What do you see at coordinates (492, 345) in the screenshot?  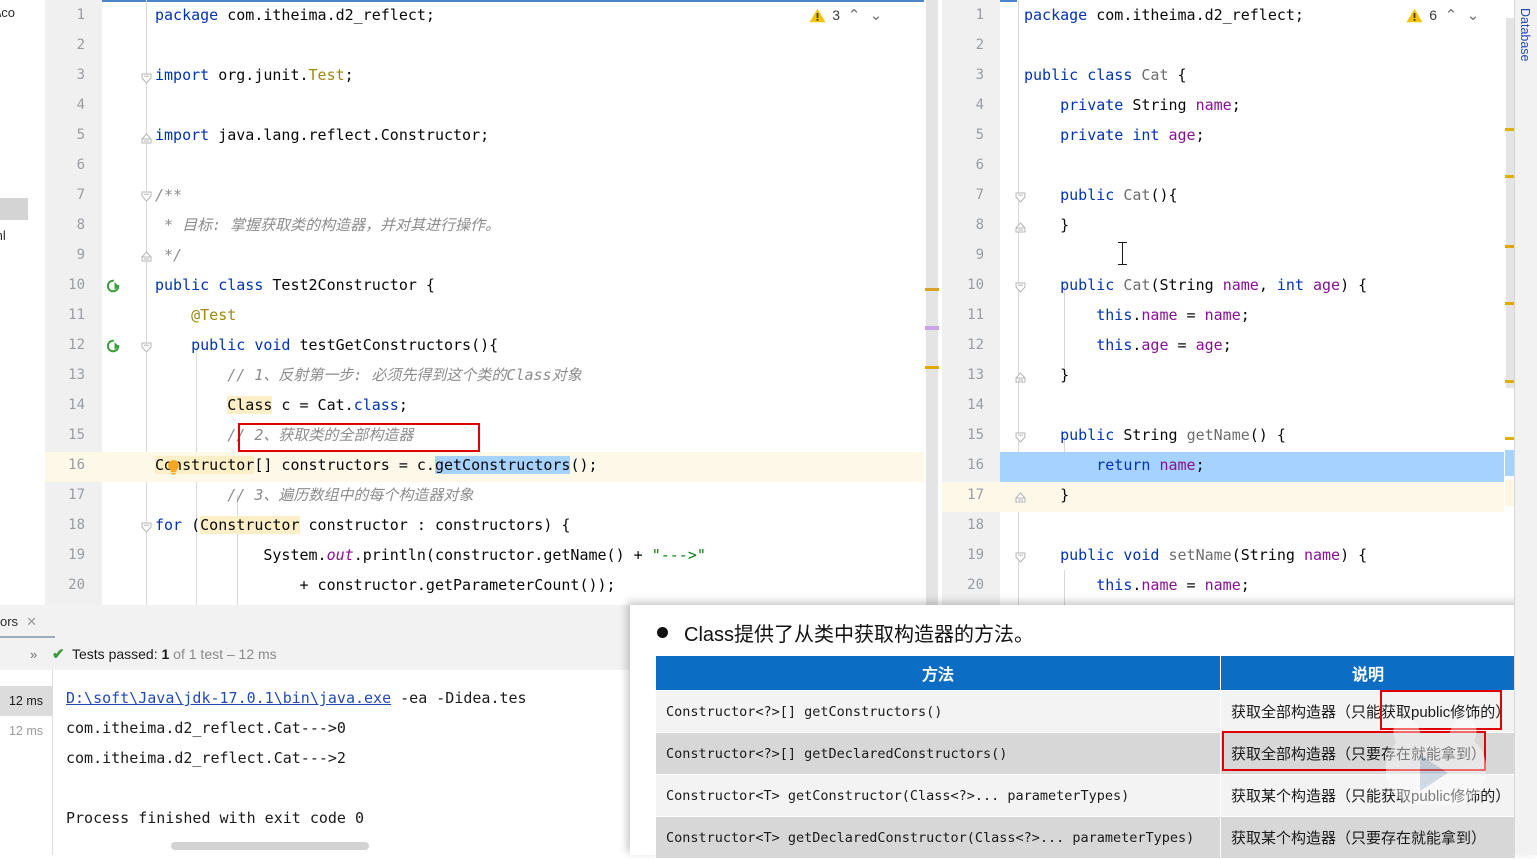 I see `code-line: 12 public void testGetConstructors(){` at bounding box center [492, 345].